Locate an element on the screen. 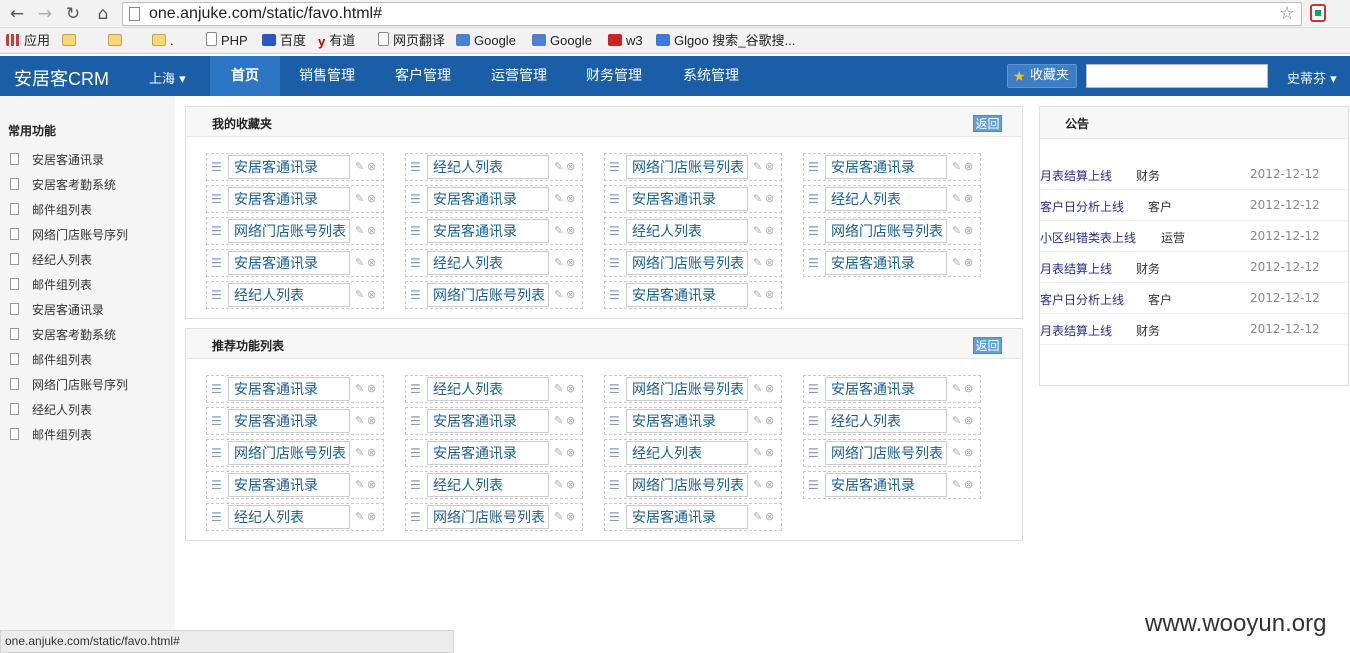 The height and width of the screenshot is (653, 1350). sidebar-item: 网络门店账号序列 is located at coordinates (68, 235).